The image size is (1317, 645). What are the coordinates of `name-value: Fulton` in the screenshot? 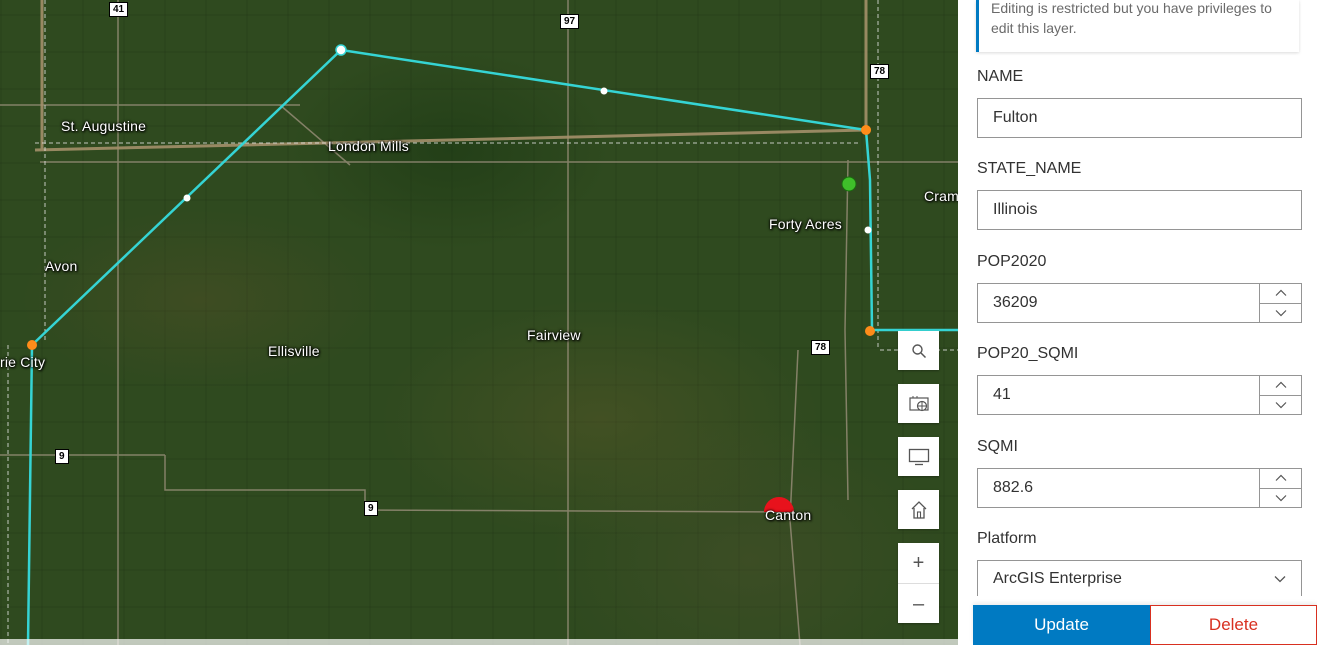 It's located at (1015, 117).